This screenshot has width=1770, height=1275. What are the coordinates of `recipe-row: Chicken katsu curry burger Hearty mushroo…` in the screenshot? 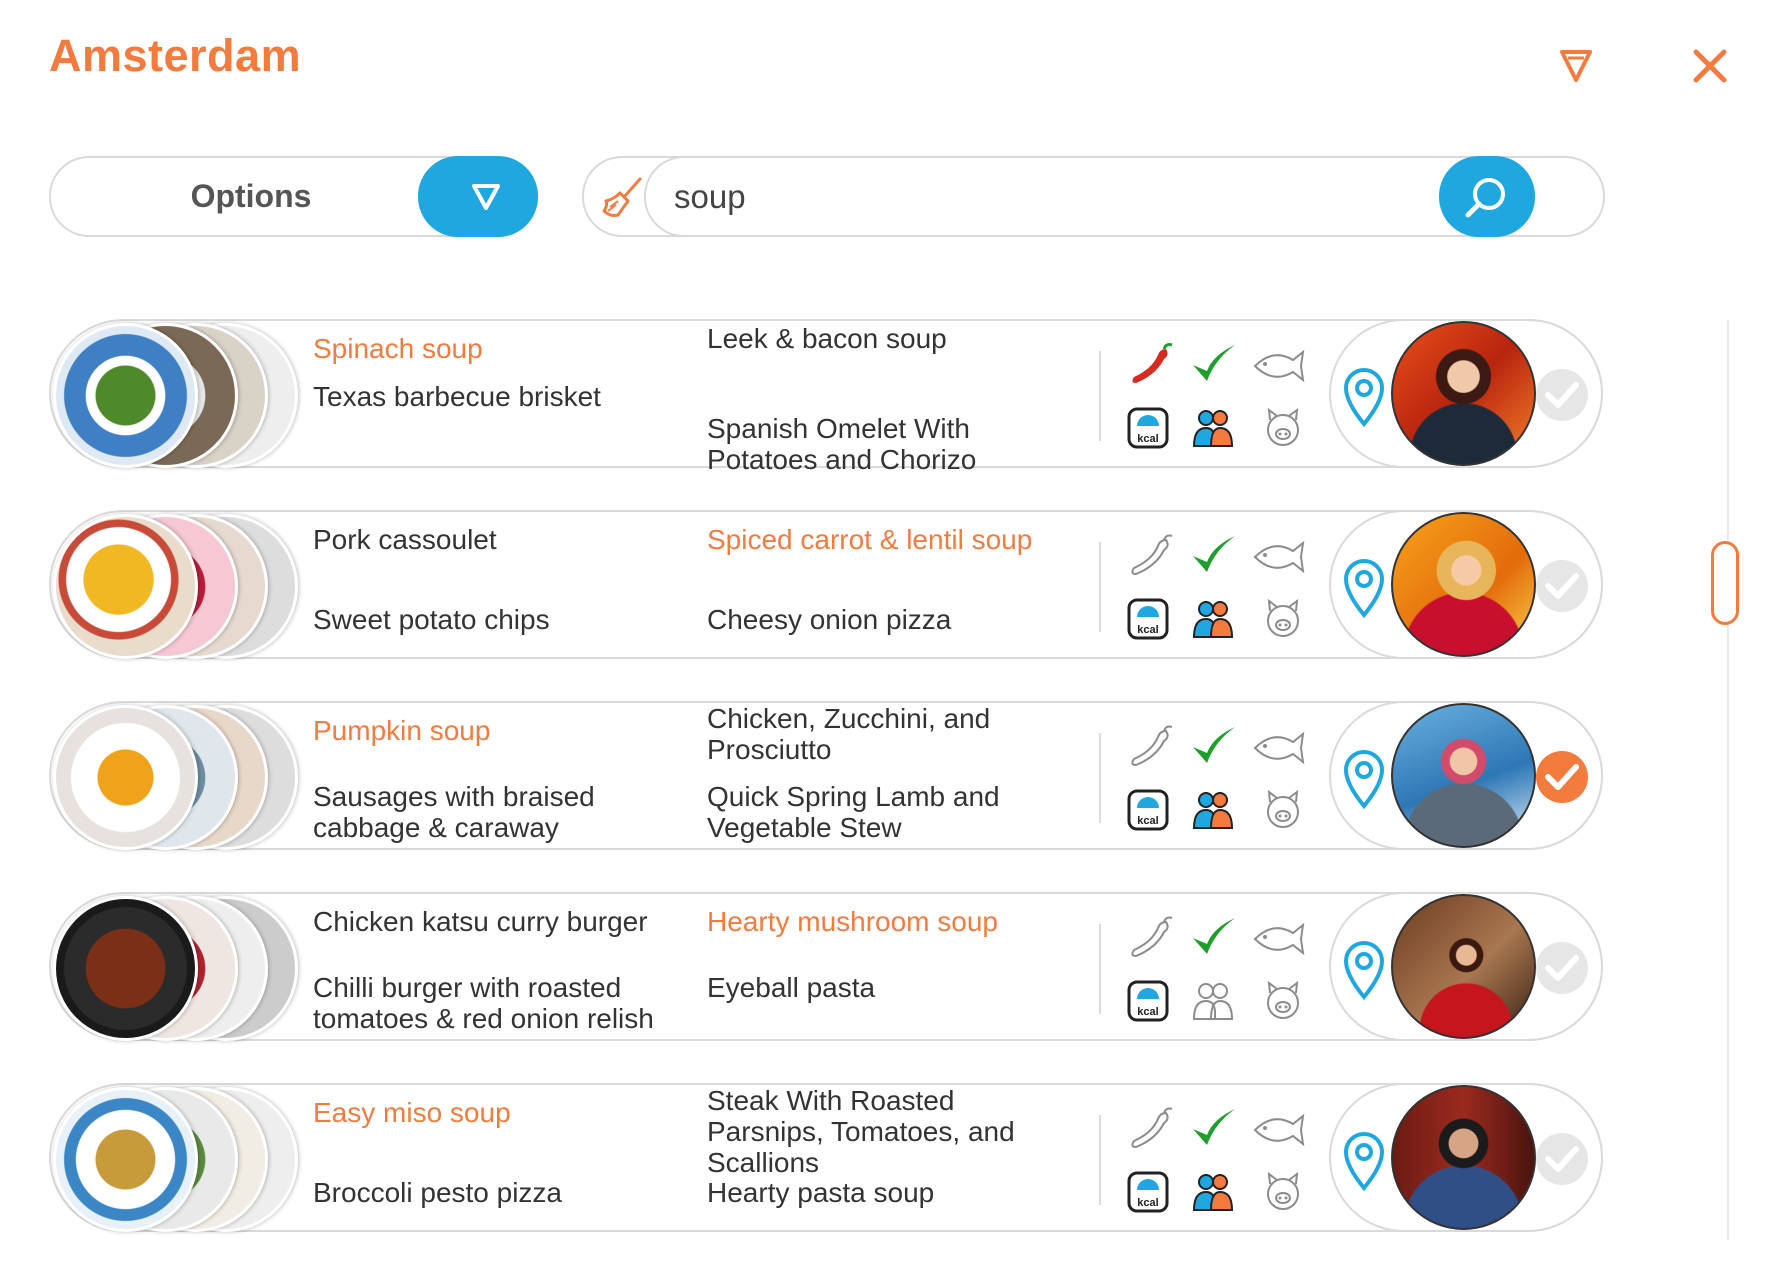 It's located at (826, 966).